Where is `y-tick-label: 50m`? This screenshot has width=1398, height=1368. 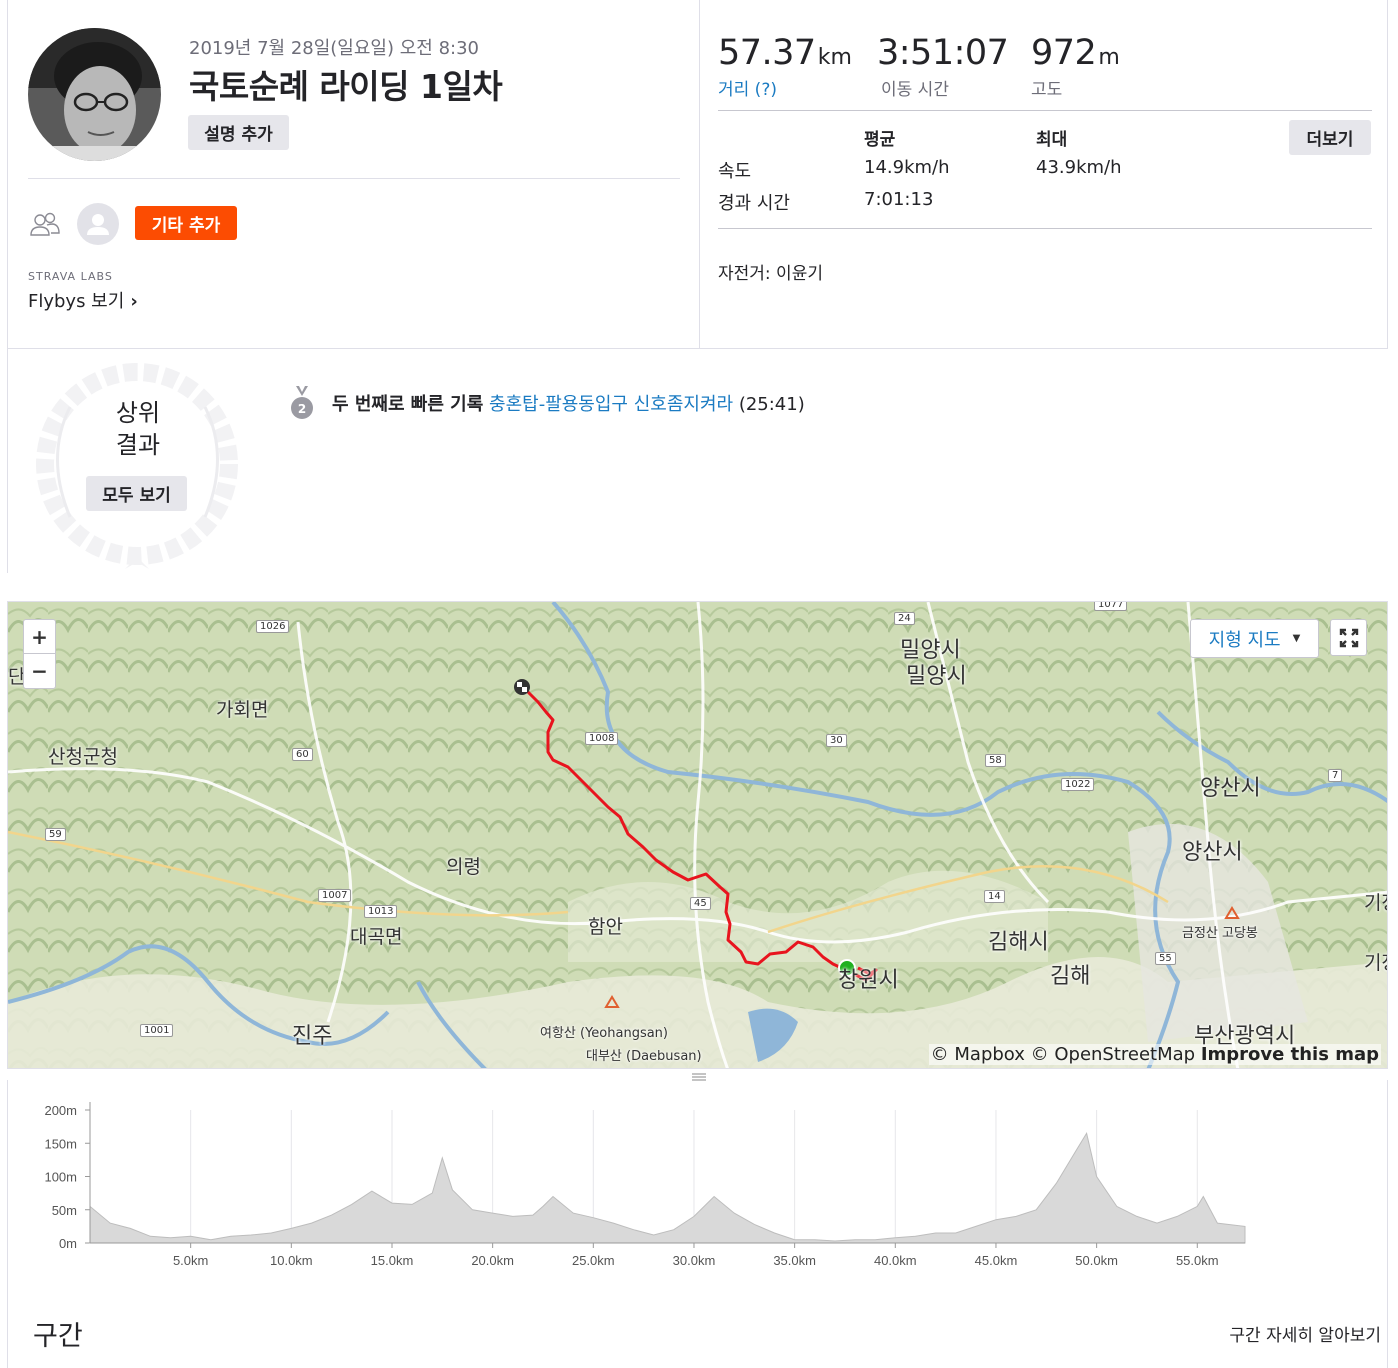
y-tick-label: 50m is located at coordinates (64, 1210).